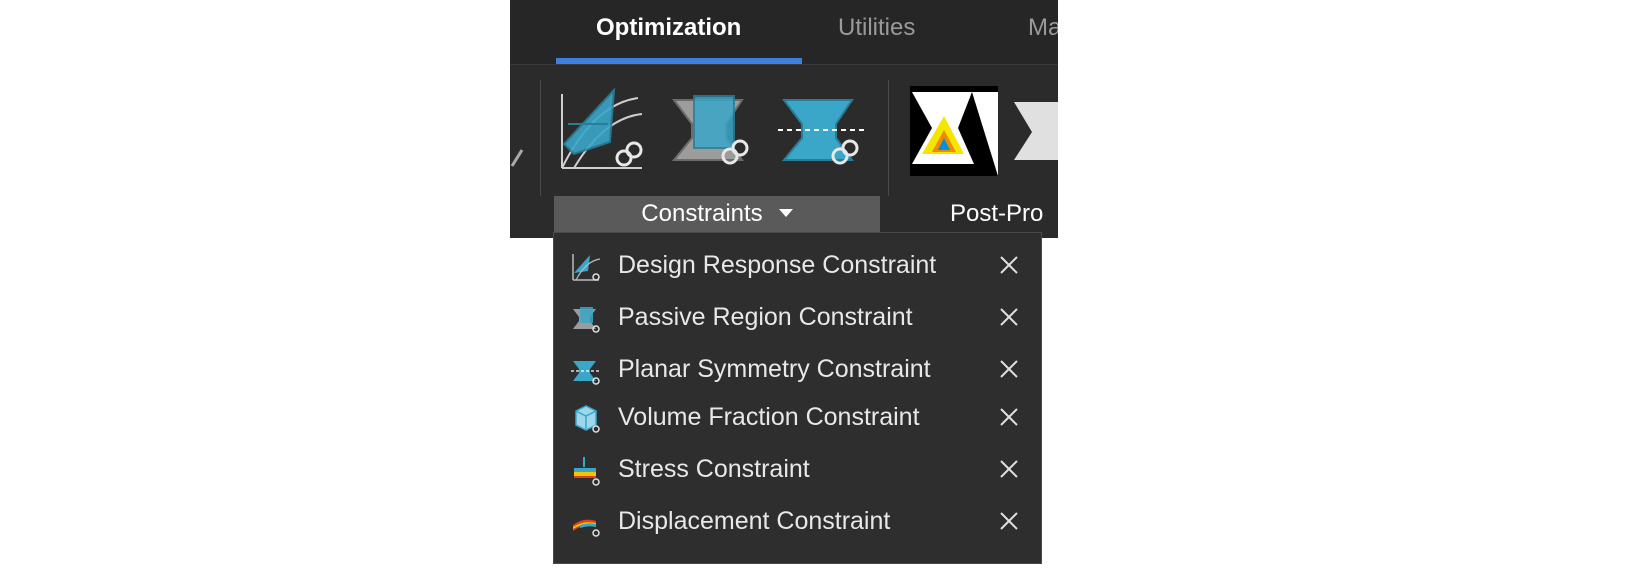  I want to click on menu-item-label: Planar Symmetry Constraint, so click(774, 369).